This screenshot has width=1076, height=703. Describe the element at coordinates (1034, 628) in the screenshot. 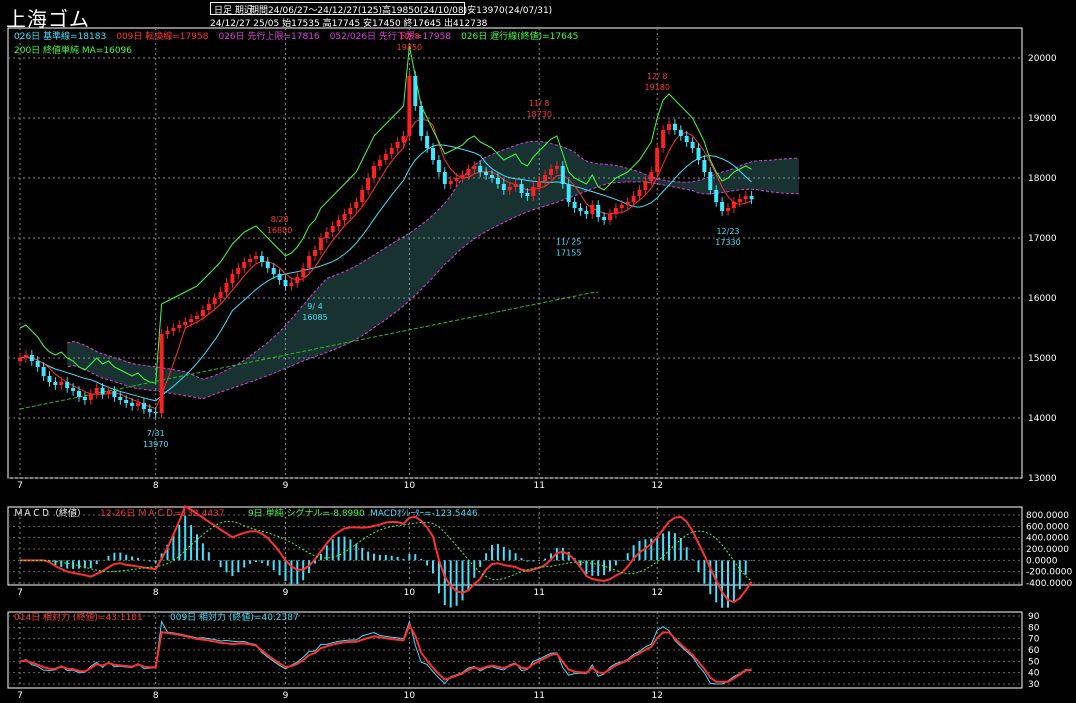

I see `rsi-tick: 80` at that location.